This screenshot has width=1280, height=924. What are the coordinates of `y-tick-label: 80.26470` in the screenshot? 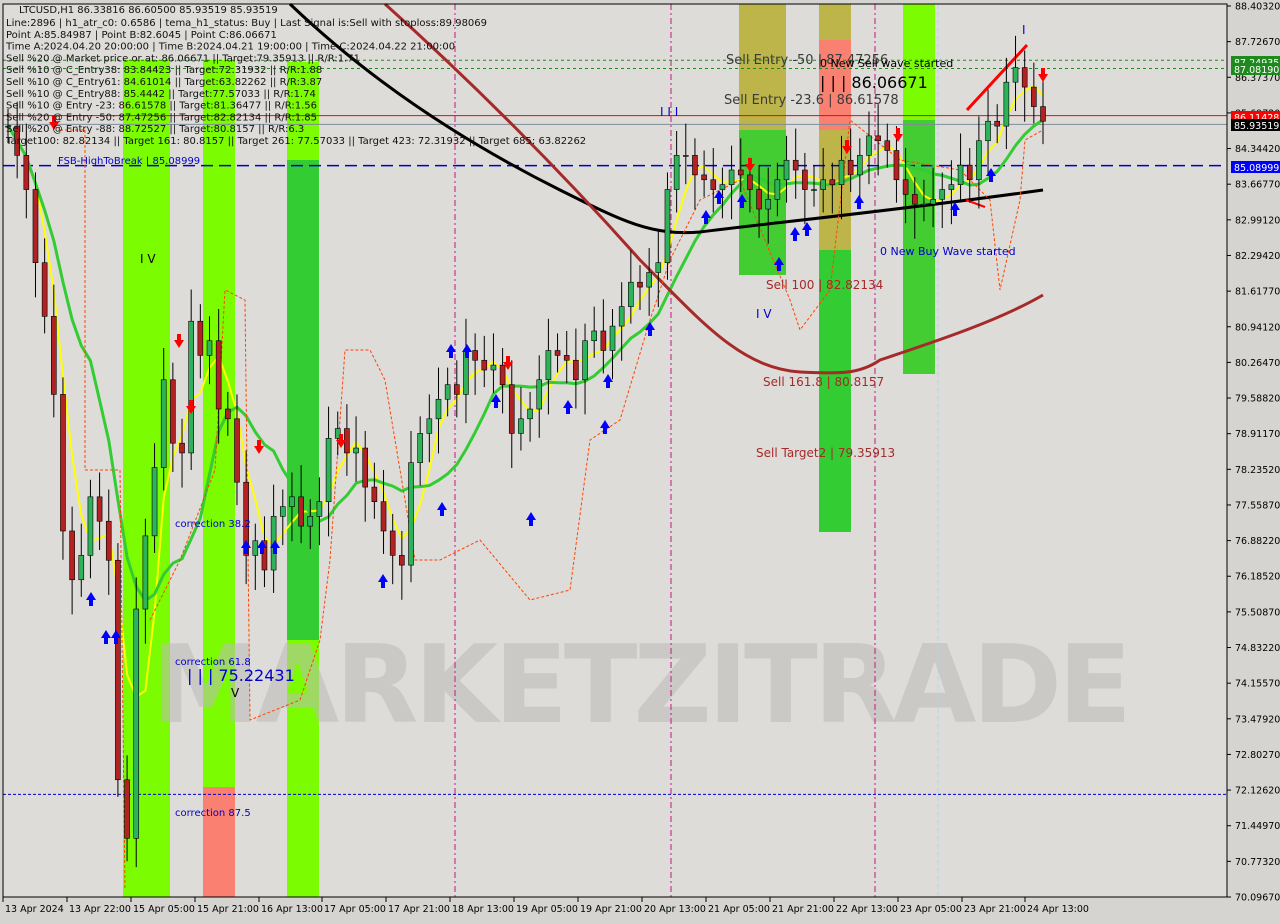 It's located at (1257, 363).